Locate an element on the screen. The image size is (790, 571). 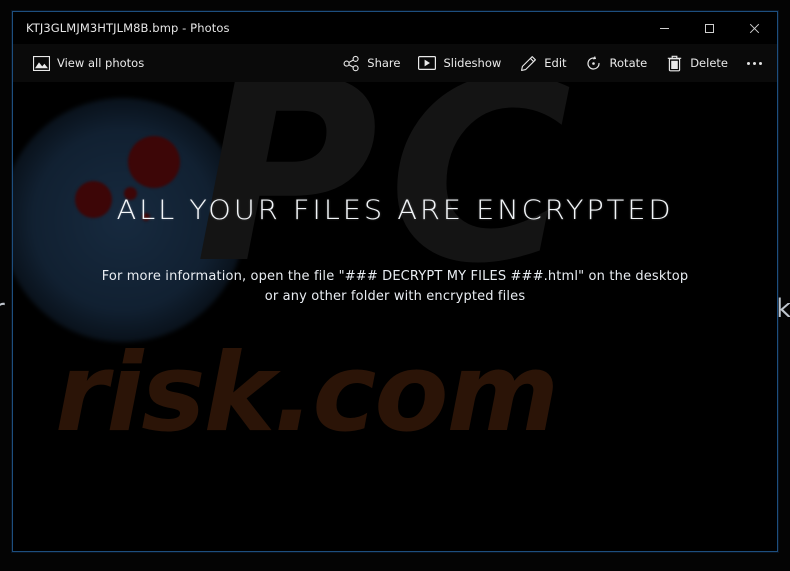
trash-icon is located at coordinates (674, 63).